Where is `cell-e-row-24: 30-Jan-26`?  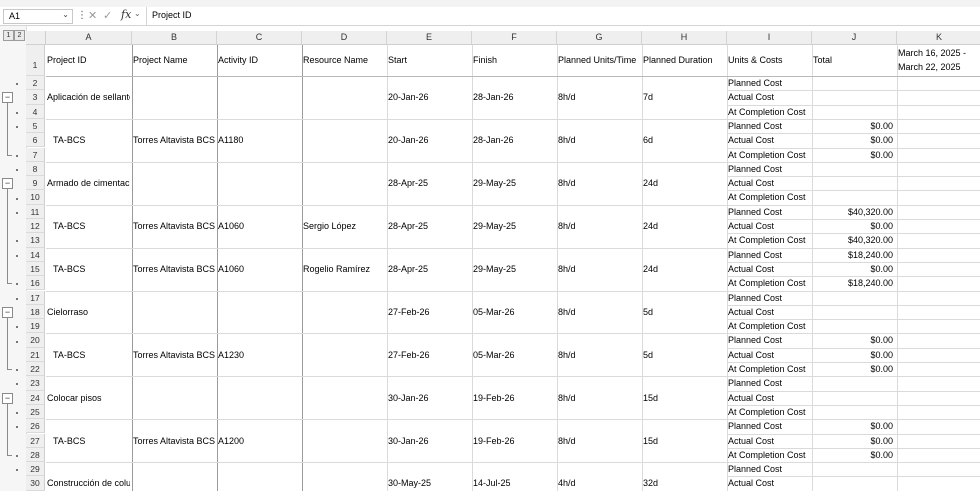
cell-e-row-24: 30-Jan-26 is located at coordinates (428, 398).